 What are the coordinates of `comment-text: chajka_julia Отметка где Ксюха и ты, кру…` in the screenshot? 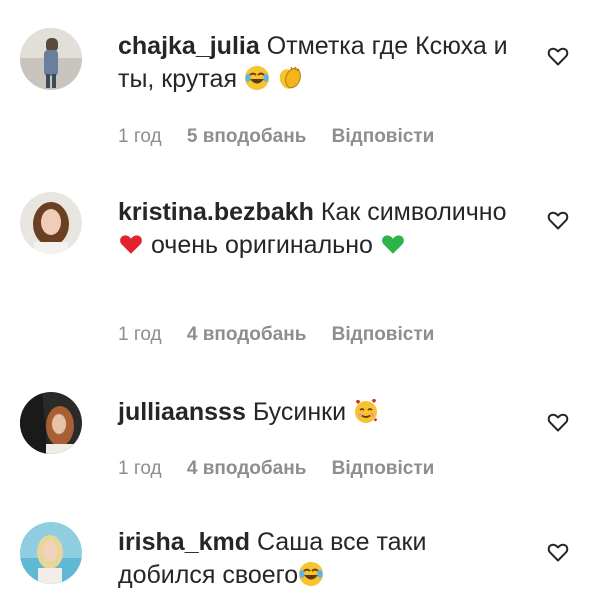 It's located at (318, 65).